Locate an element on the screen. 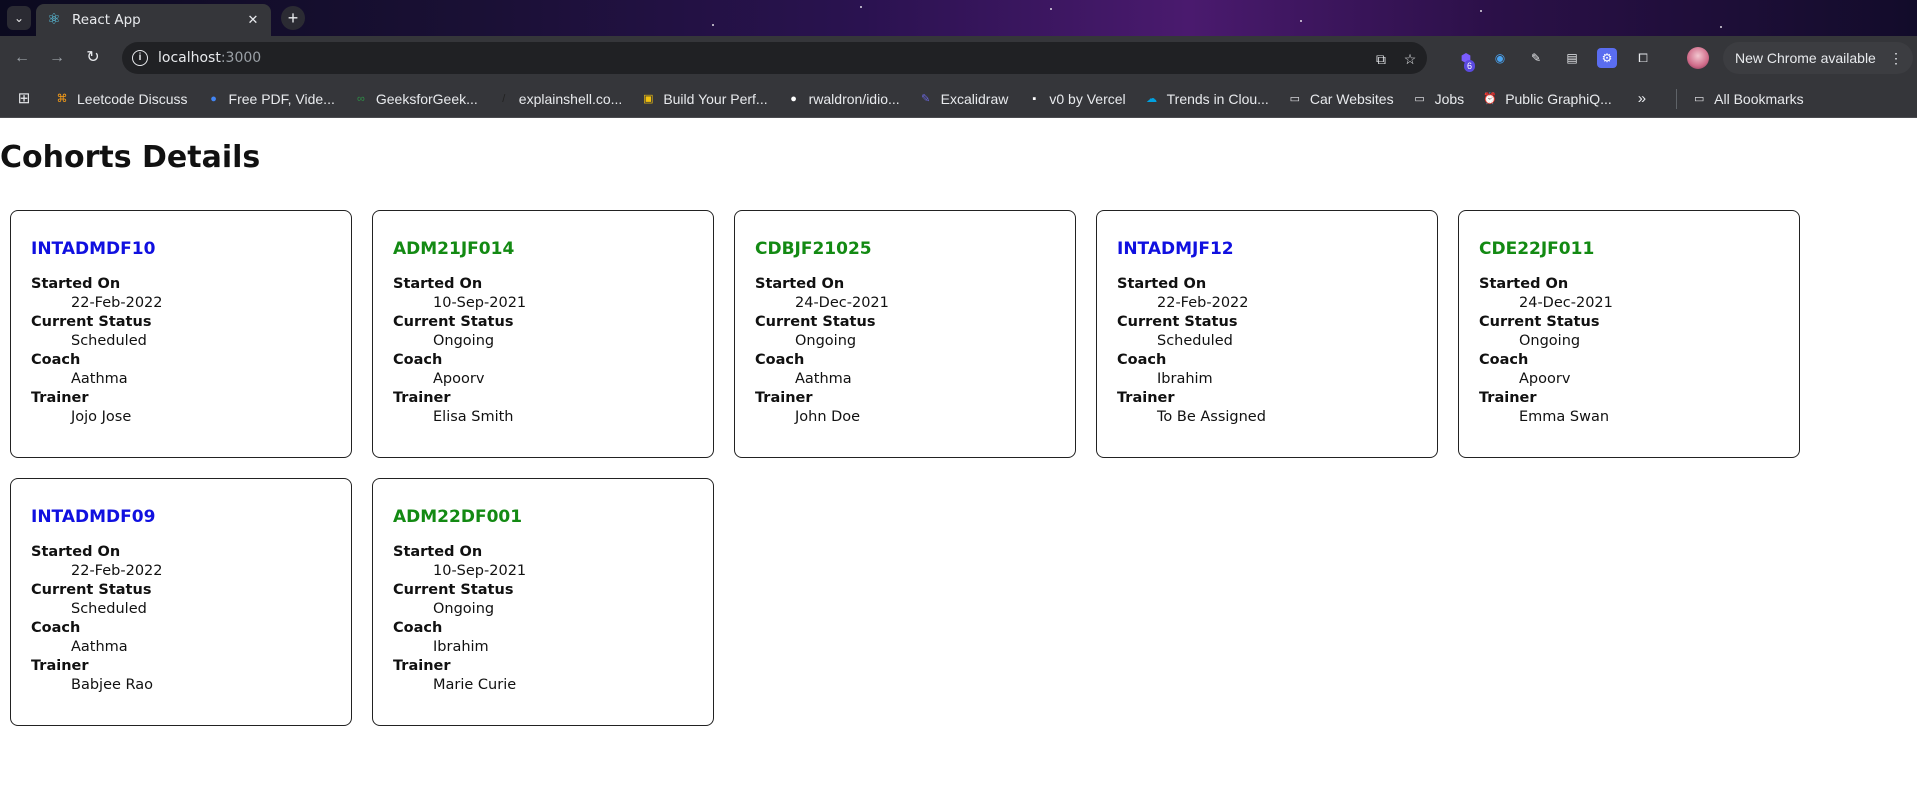 Image resolution: width=1917 pixels, height=789 pixels. extension-shield-icon: ◉ is located at coordinates (1500, 58).